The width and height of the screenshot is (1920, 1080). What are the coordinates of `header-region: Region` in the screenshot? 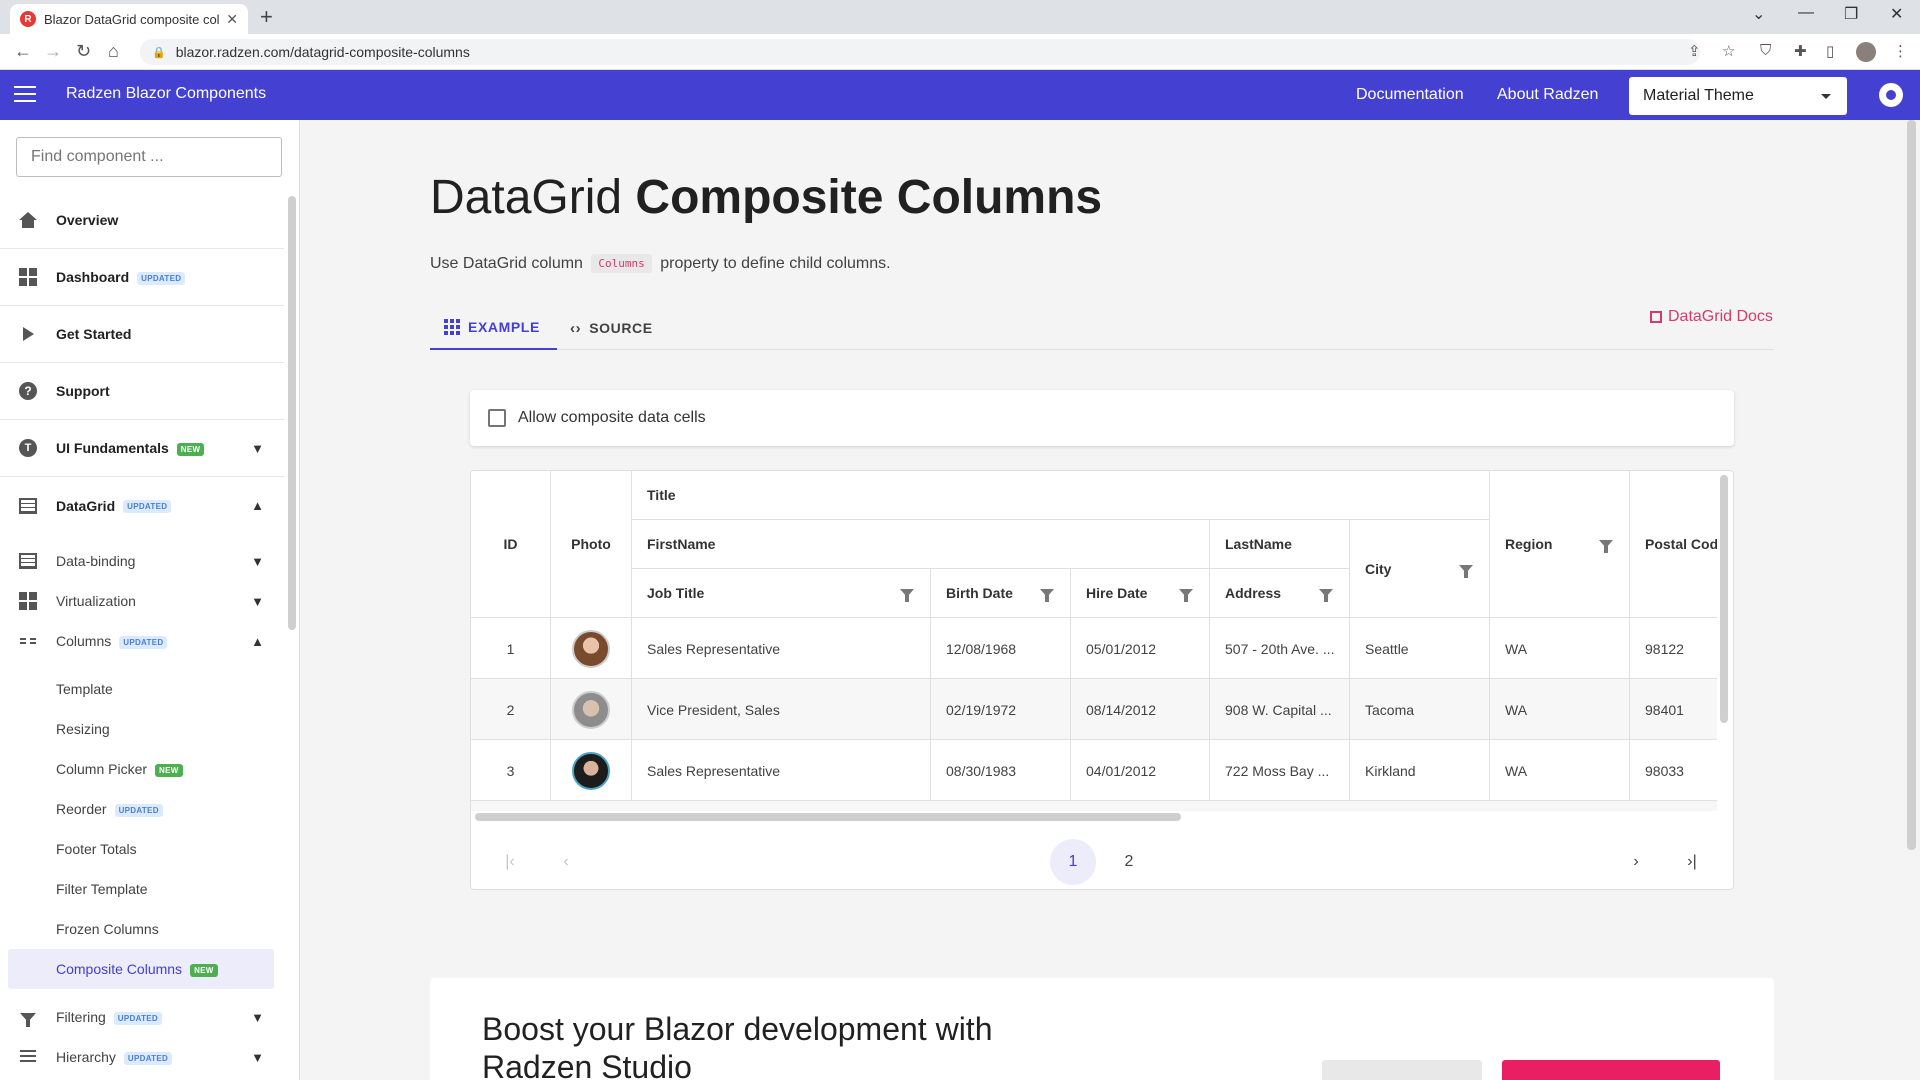 It's located at (1560, 544).